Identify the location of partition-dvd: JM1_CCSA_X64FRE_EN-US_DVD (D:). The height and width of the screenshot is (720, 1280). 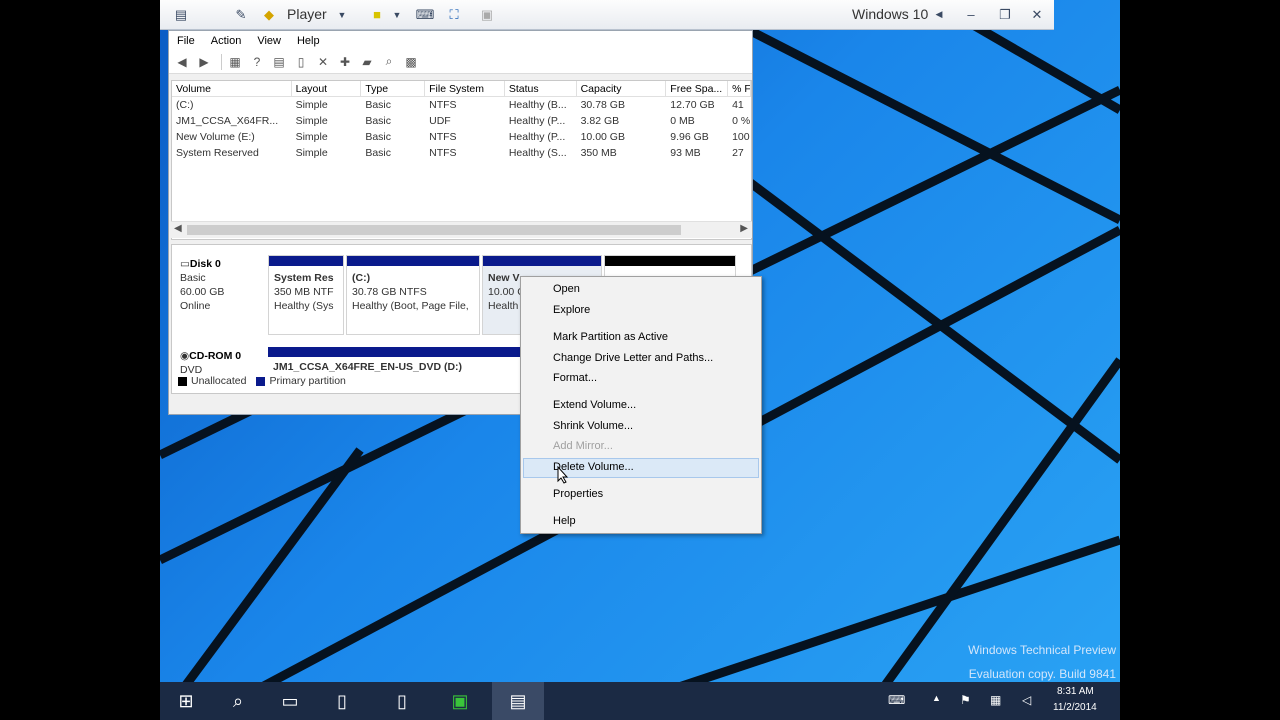
(397, 361).